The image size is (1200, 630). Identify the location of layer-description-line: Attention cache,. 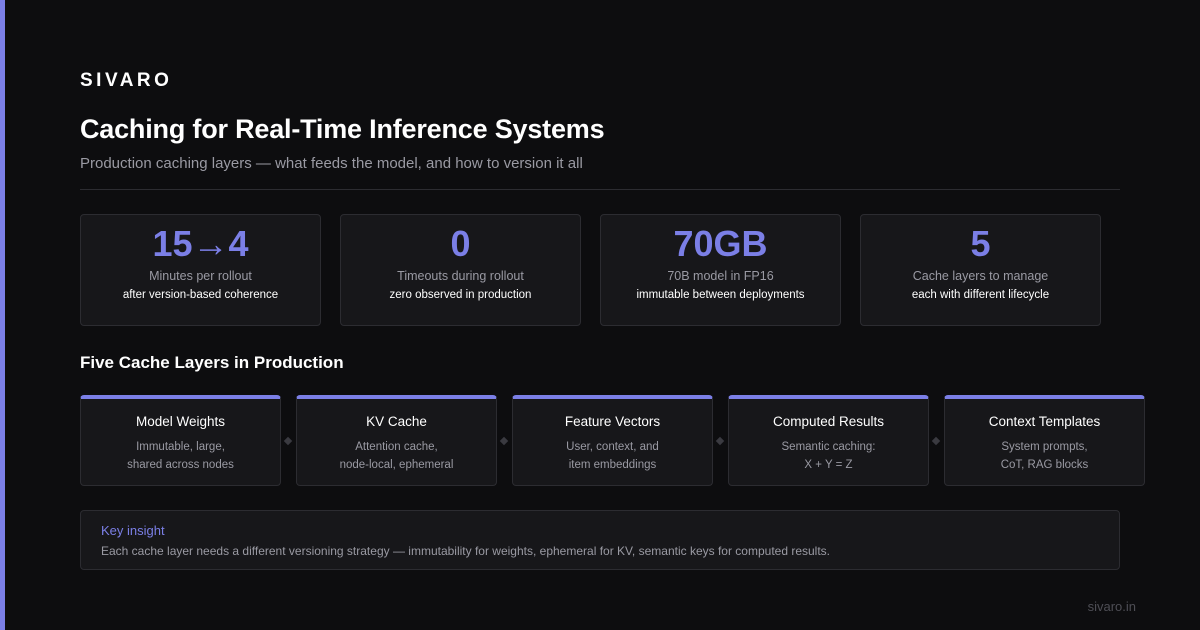
(396, 447).